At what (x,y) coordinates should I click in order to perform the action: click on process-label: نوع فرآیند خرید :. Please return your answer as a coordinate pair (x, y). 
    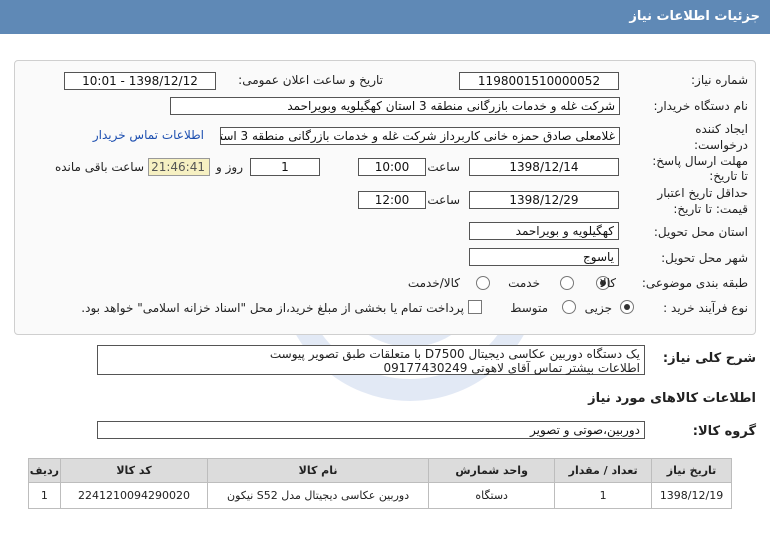
    Looking at the image, I should click on (705, 308).